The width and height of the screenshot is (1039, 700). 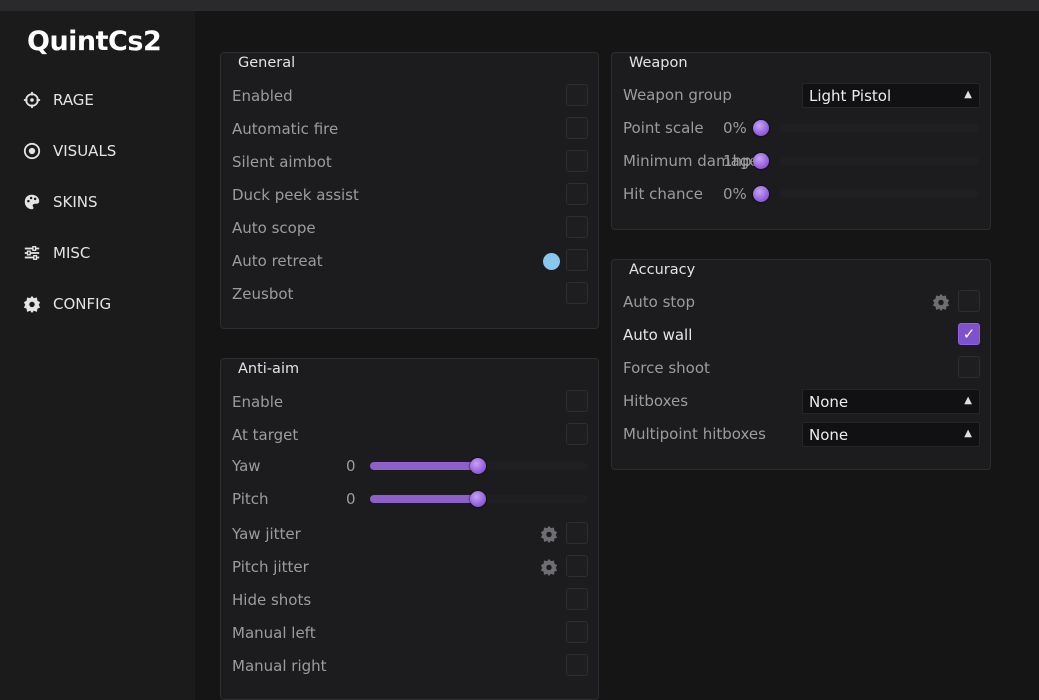 I want to click on setting-automatic-fire: Automatic fire, so click(x=410, y=129).